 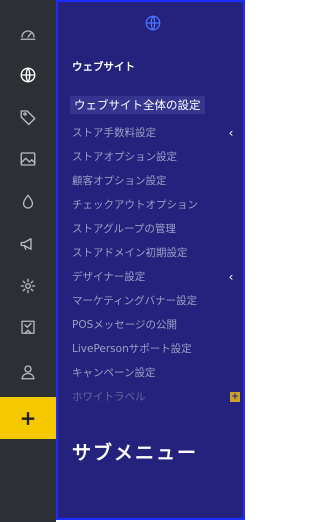 I want to click on add-label: +, so click(x=28, y=418).